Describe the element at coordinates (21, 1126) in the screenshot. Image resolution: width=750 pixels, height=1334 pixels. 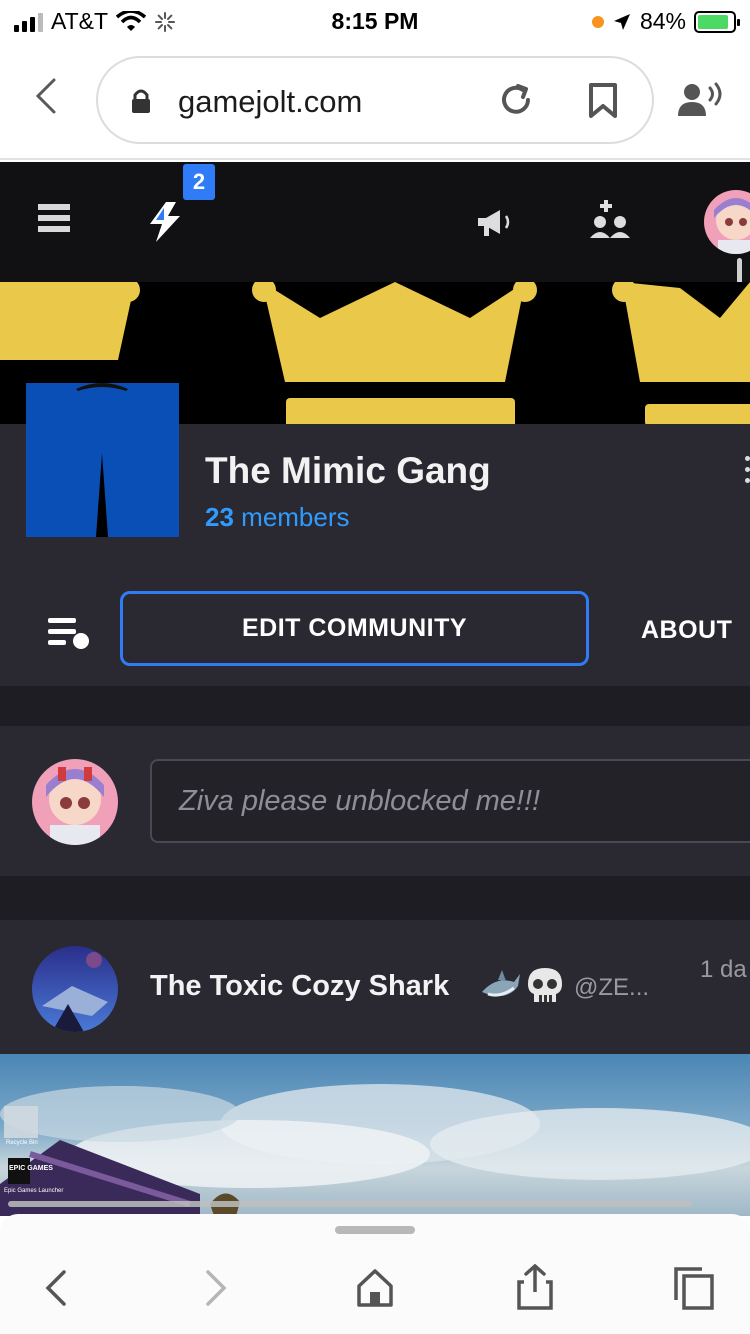
I see `recycle-bin-desktop-icon: Recycle Bin` at that location.